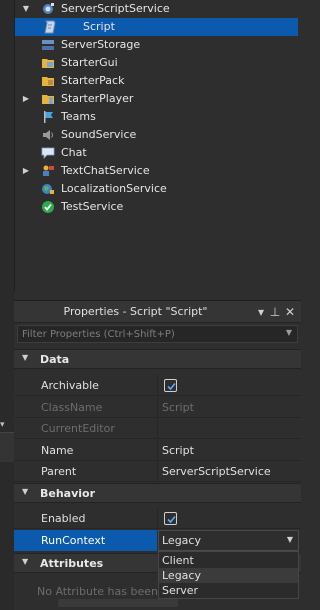 This screenshot has width=320, height=610. What do you see at coordinates (99, 134) in the screenshot?
I see `tree-item-label: SoundService` at bounding box center [99, 134].